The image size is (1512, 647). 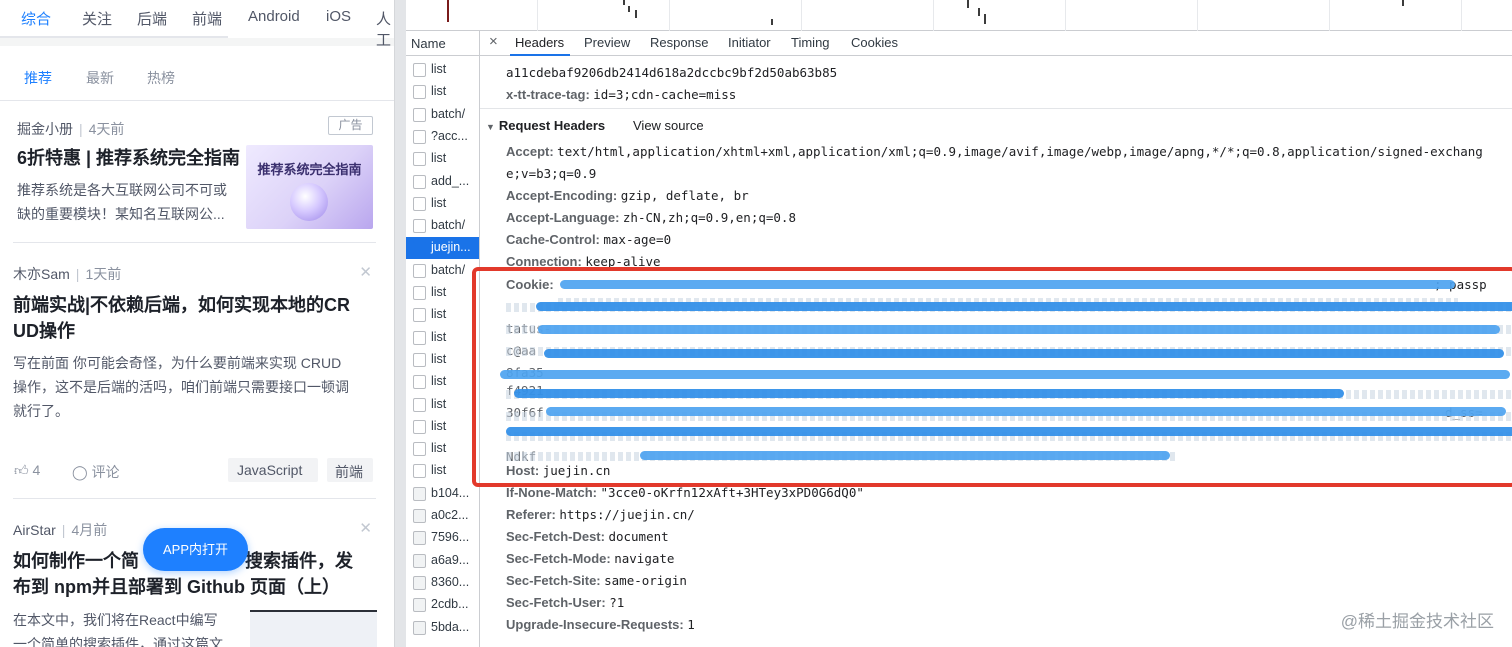 What do you see at coordinates (313, 628) in the screenshot?
I see `article-thumbnail` at bounding box center [313, 628].